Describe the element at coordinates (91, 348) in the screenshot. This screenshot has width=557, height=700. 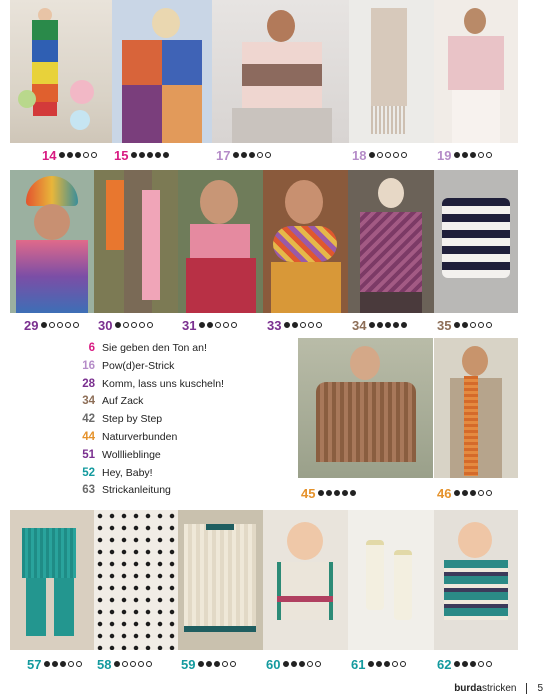
I see `toc-page-number: 6` at that location.